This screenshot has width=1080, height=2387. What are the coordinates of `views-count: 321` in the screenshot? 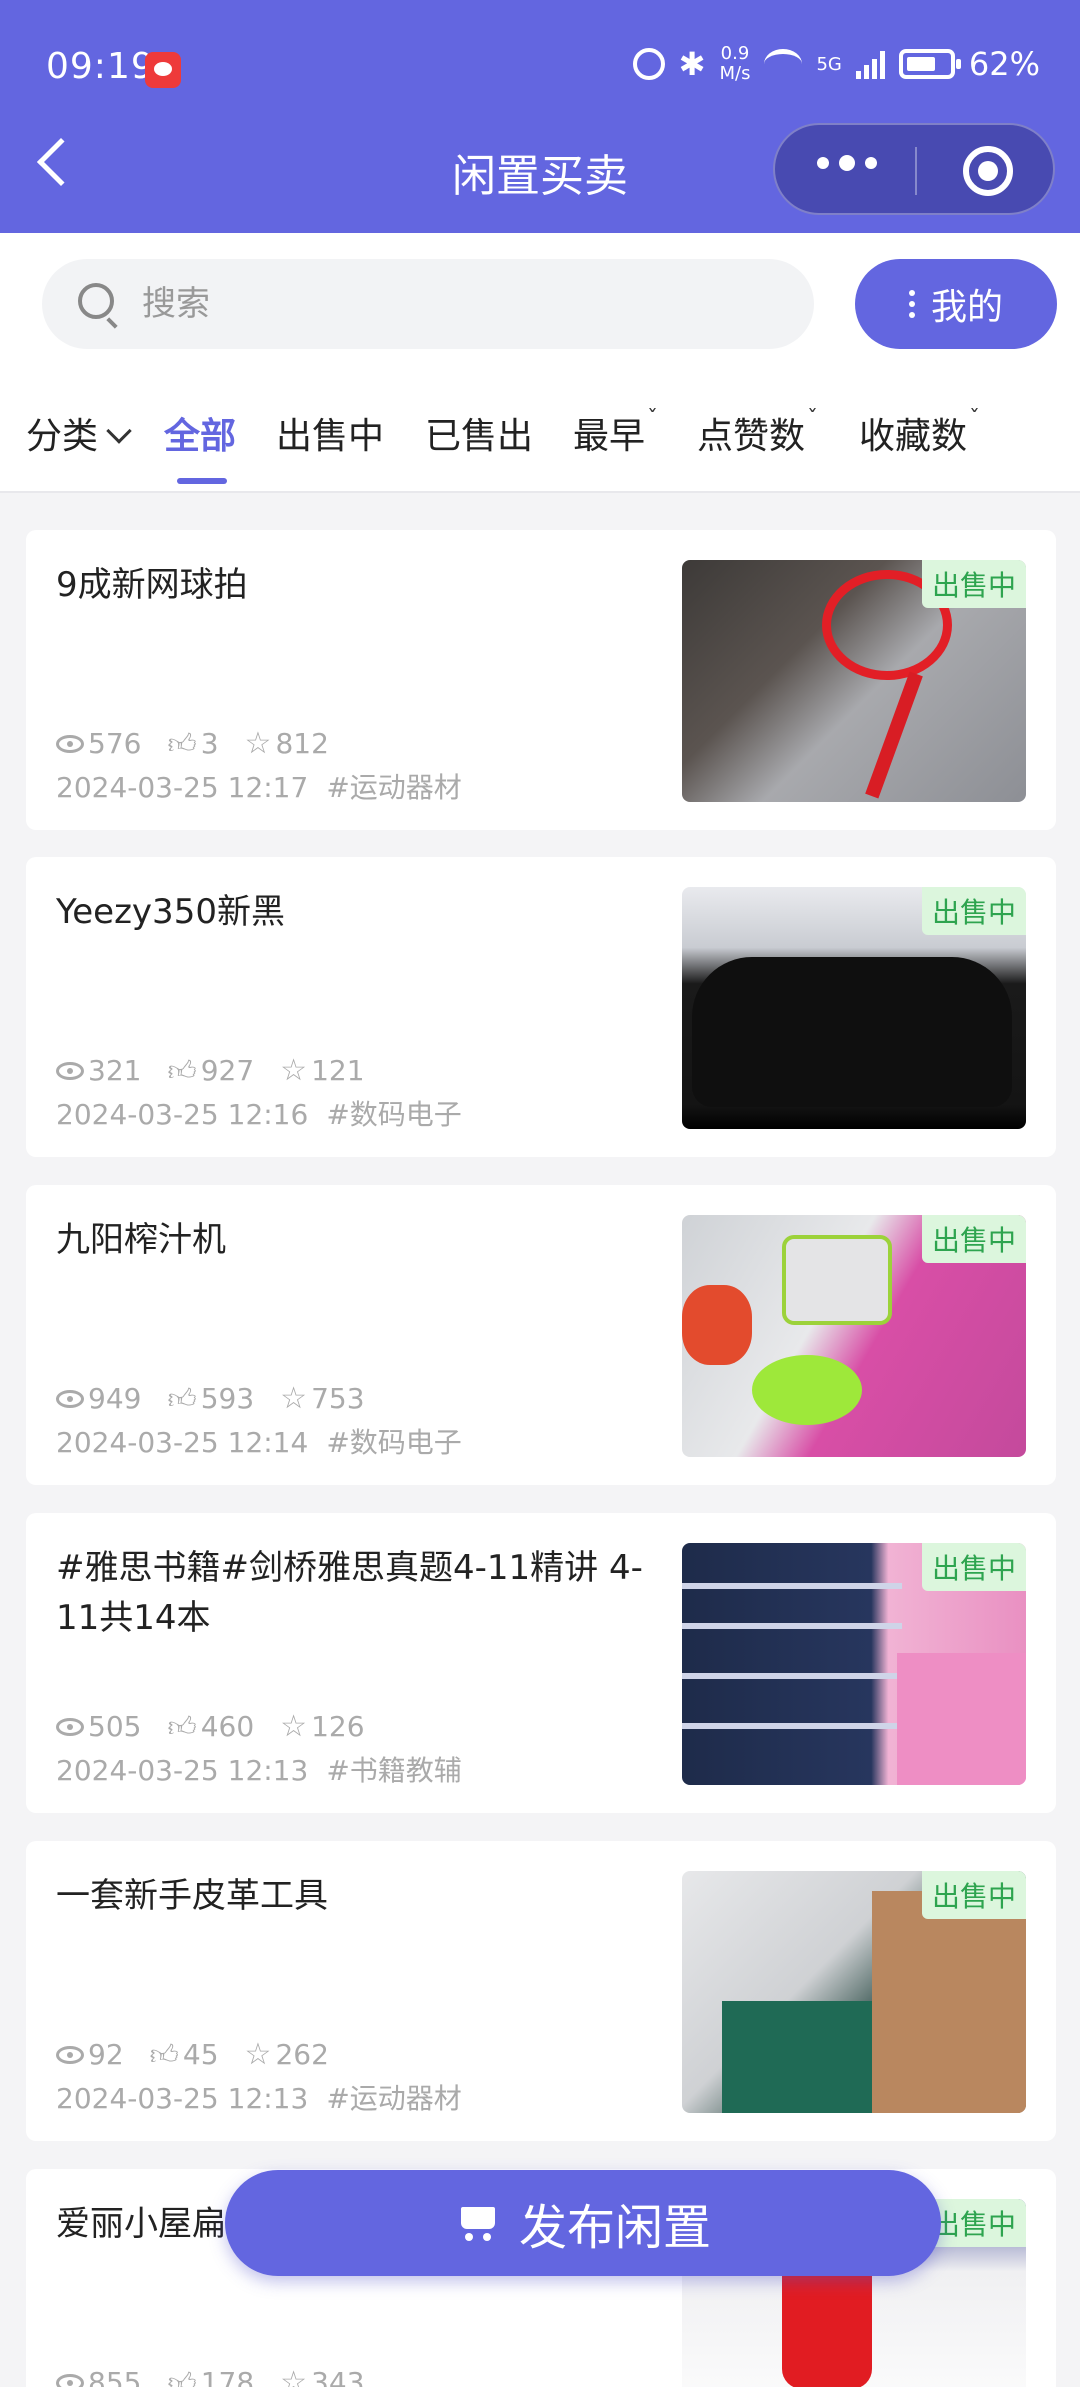 It's located at (115, 1070).